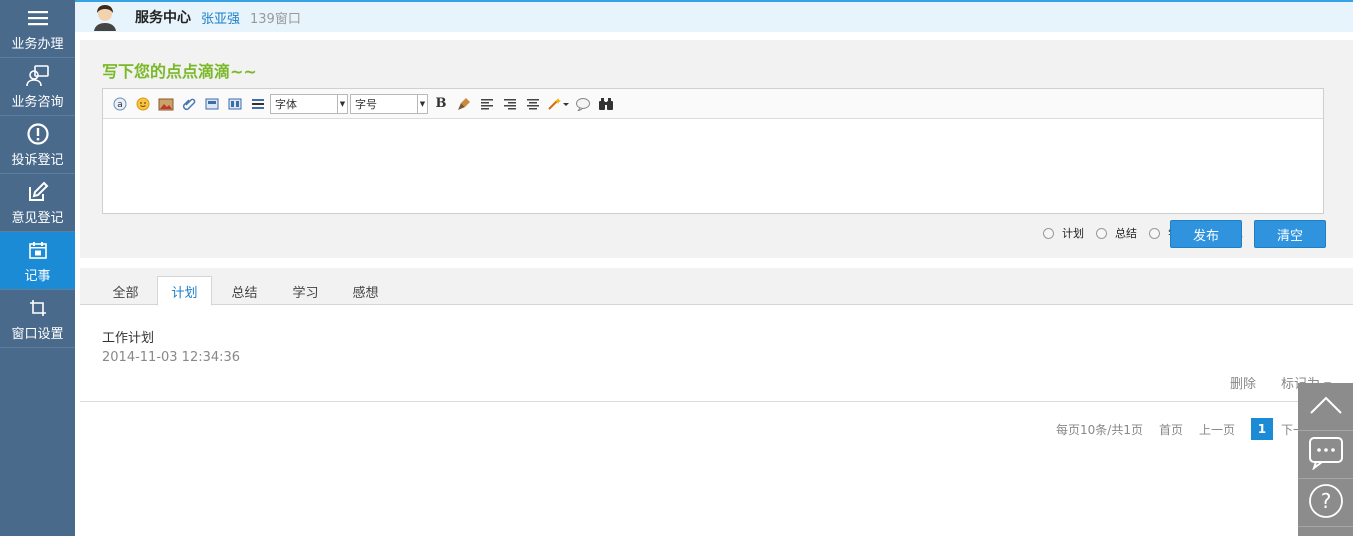 Image resolution: width=1353 pixels, height=536 pixels. I want to click on sidebar-item-label: 投诉登记, so click(37, 160).